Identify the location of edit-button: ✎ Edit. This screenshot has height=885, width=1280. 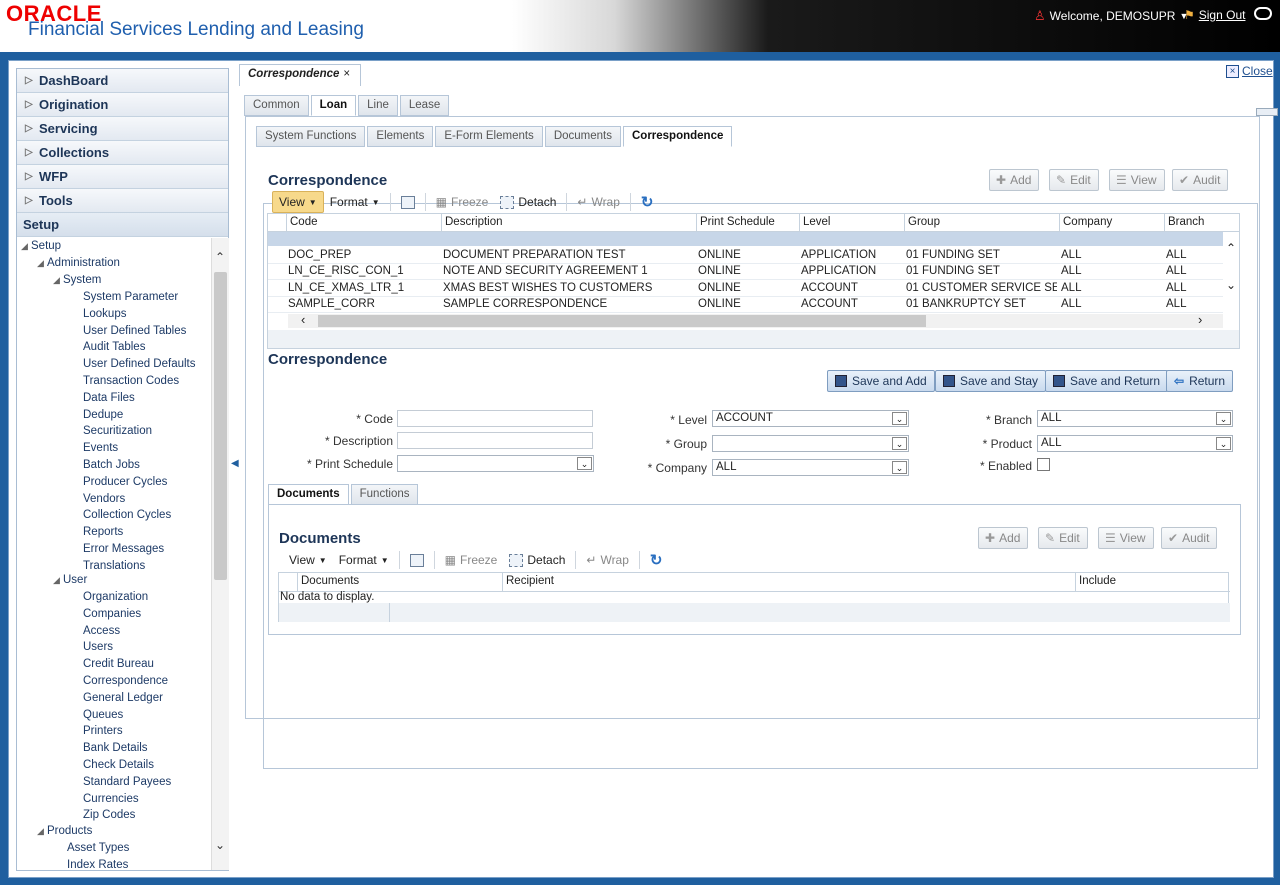
(1074, 180).